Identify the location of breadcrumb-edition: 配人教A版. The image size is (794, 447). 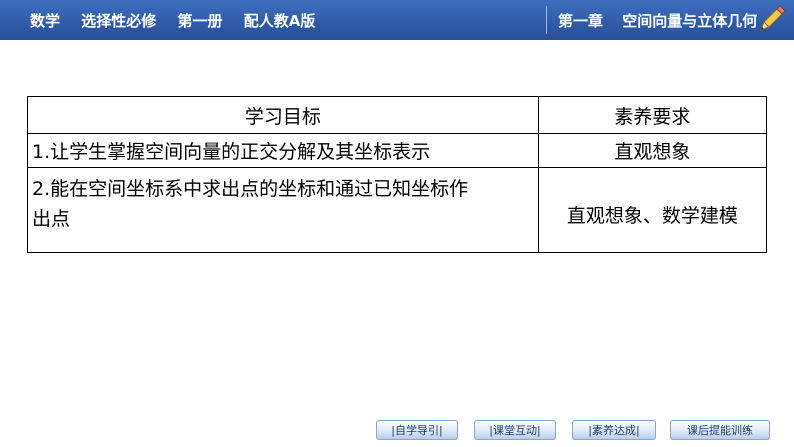
(279, 21).